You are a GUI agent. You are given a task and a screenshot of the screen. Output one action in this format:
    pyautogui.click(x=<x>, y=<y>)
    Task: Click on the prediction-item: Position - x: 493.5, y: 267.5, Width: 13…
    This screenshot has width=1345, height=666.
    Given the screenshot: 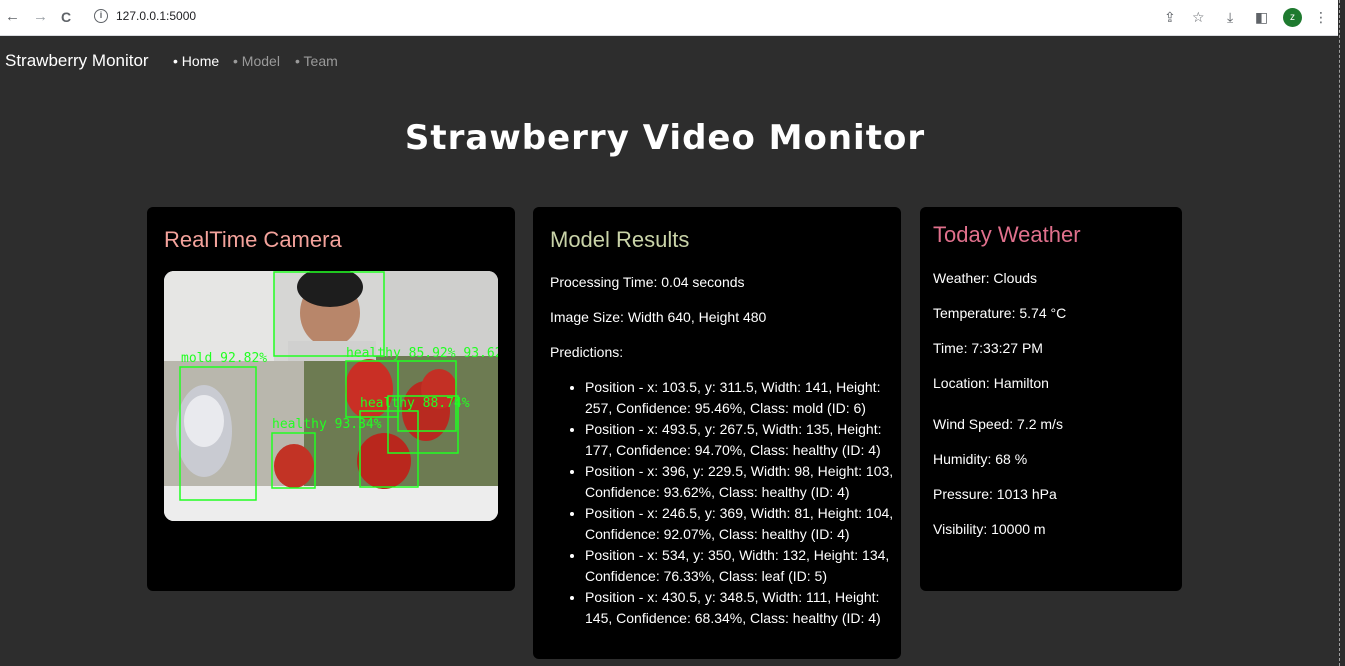 What is the action you would take?
    pyautogui.click(x=744, y=440)
    